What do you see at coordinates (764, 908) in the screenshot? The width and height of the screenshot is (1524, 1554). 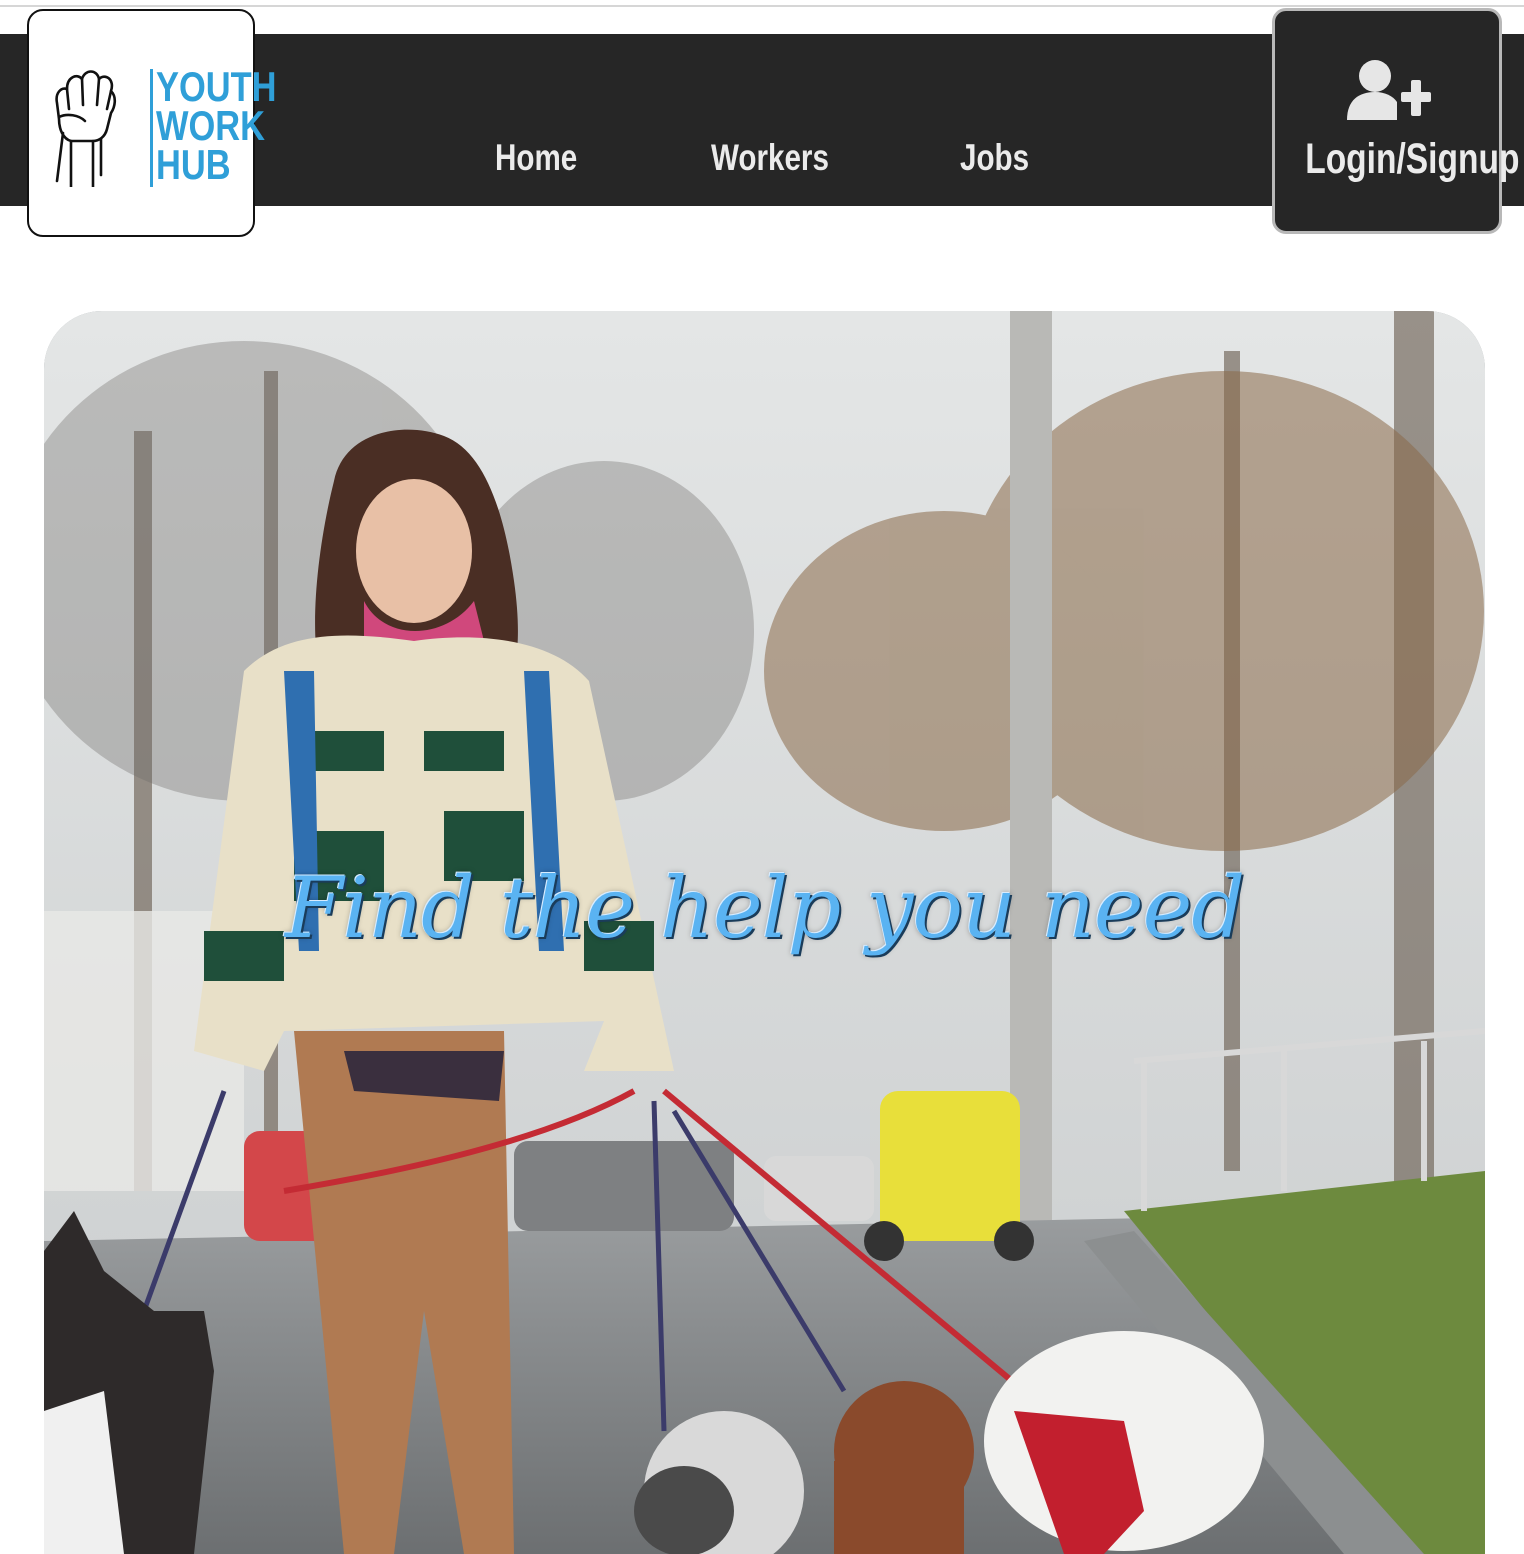 I see `hero-tagline: Find the help you need` at bounding box center [764, 908].